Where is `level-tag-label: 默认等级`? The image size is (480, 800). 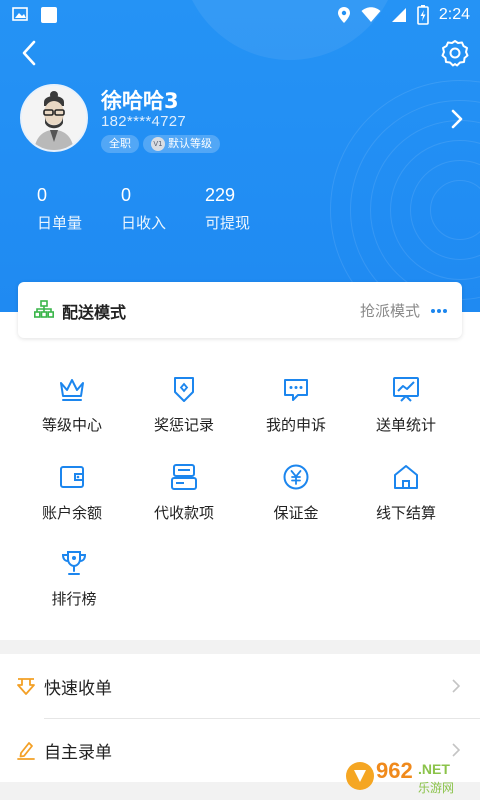
level-tag-label: 默认等级 is located at coordinates (190, 143).